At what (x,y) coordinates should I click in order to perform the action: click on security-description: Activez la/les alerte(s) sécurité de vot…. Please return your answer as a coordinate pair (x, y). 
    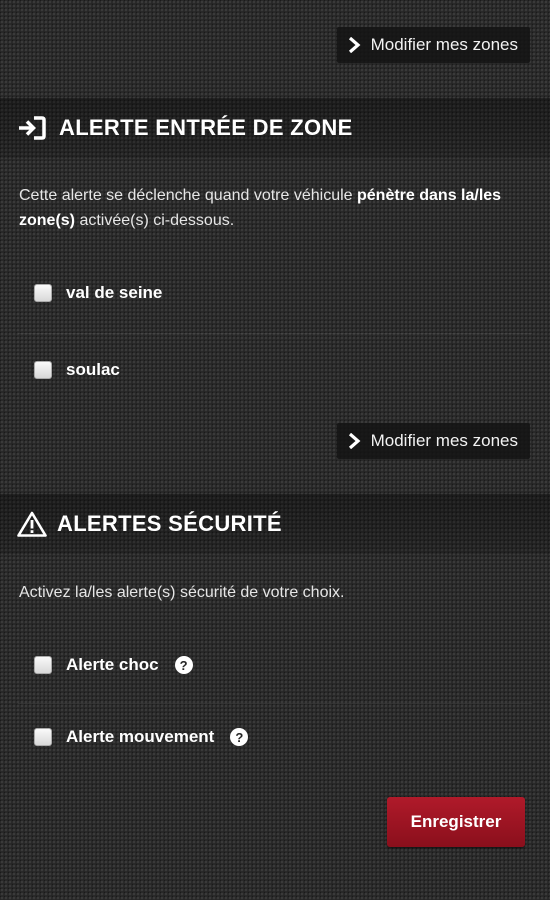
    Looking at the image, I should click on (182, 592).